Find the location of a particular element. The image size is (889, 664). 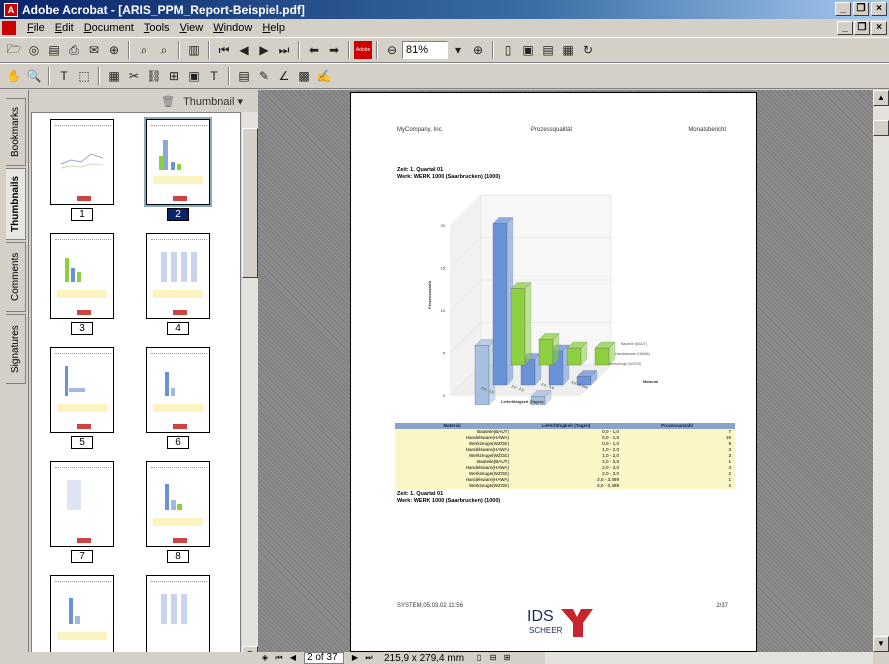

tab-bookmarks: Bookmarks is located at coordinates (16, 132).